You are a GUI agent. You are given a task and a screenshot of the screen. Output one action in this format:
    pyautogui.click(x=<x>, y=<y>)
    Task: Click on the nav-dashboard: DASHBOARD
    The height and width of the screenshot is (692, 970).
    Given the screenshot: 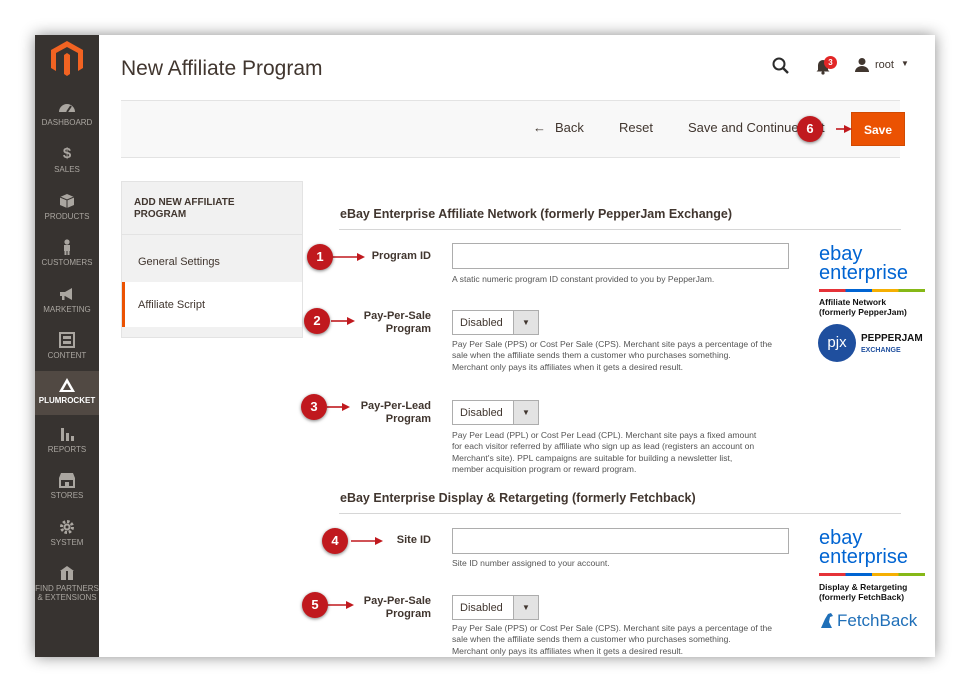 What is the action you would take?
    pyautogui.click(x=67, y=113)
    